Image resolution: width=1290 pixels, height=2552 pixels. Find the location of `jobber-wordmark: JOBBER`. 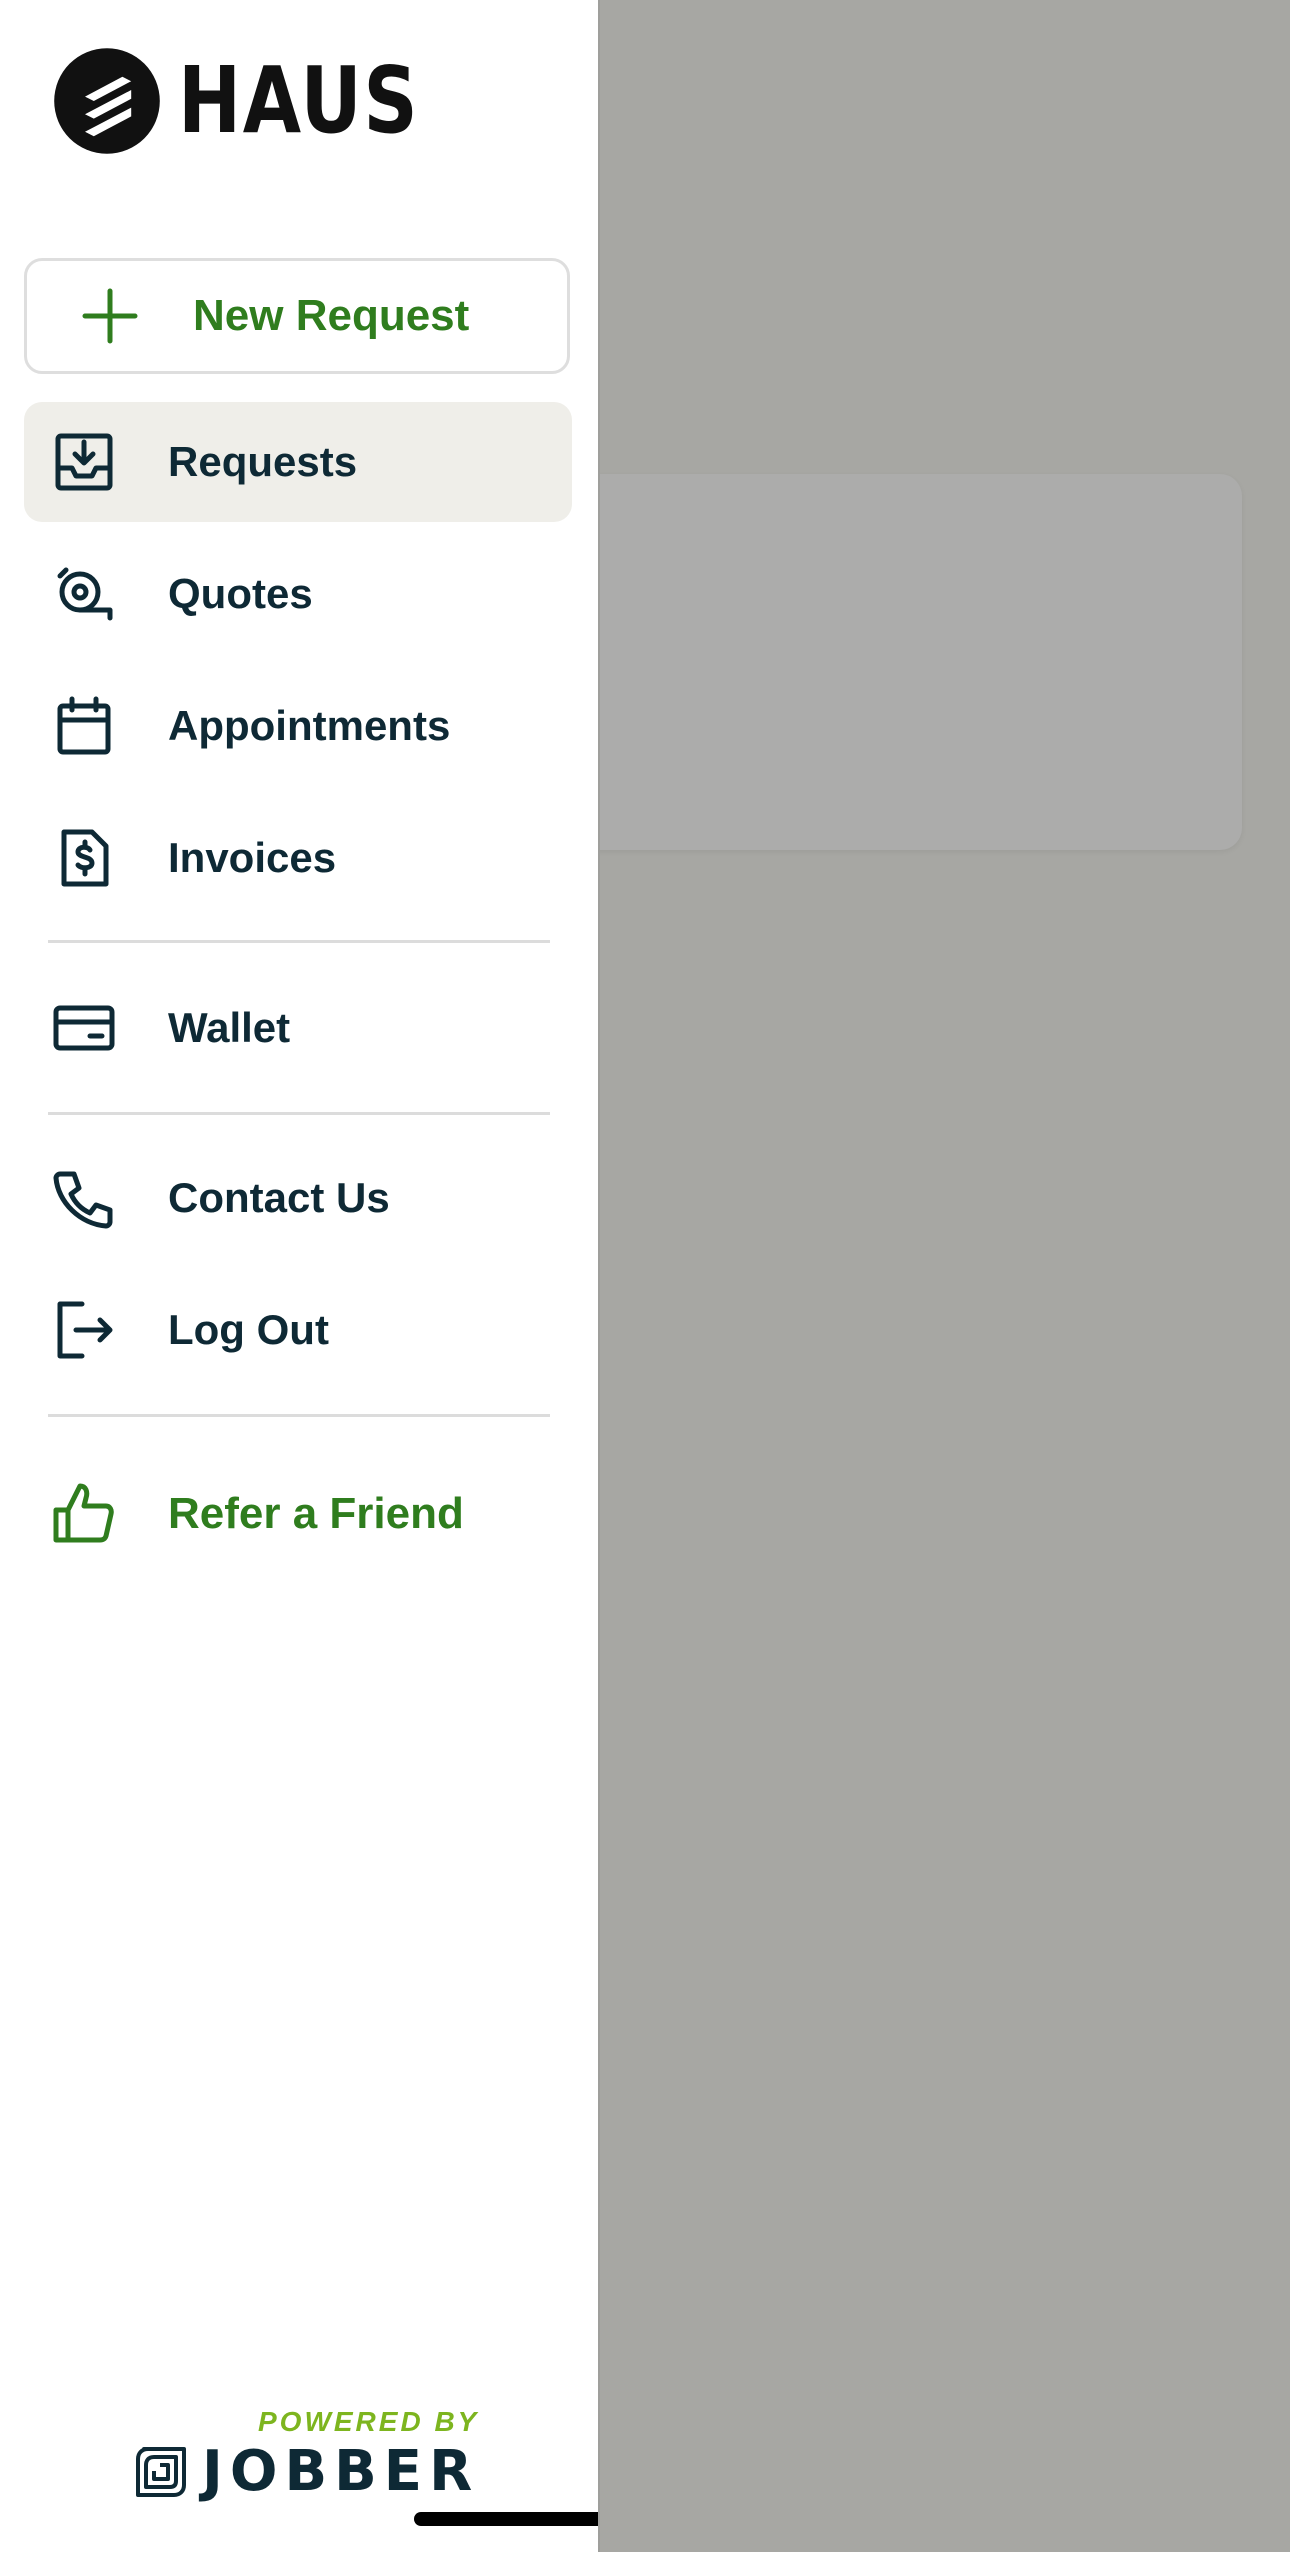

jobber-wordmark: JOBBER is located at coordinates (341, 2471).